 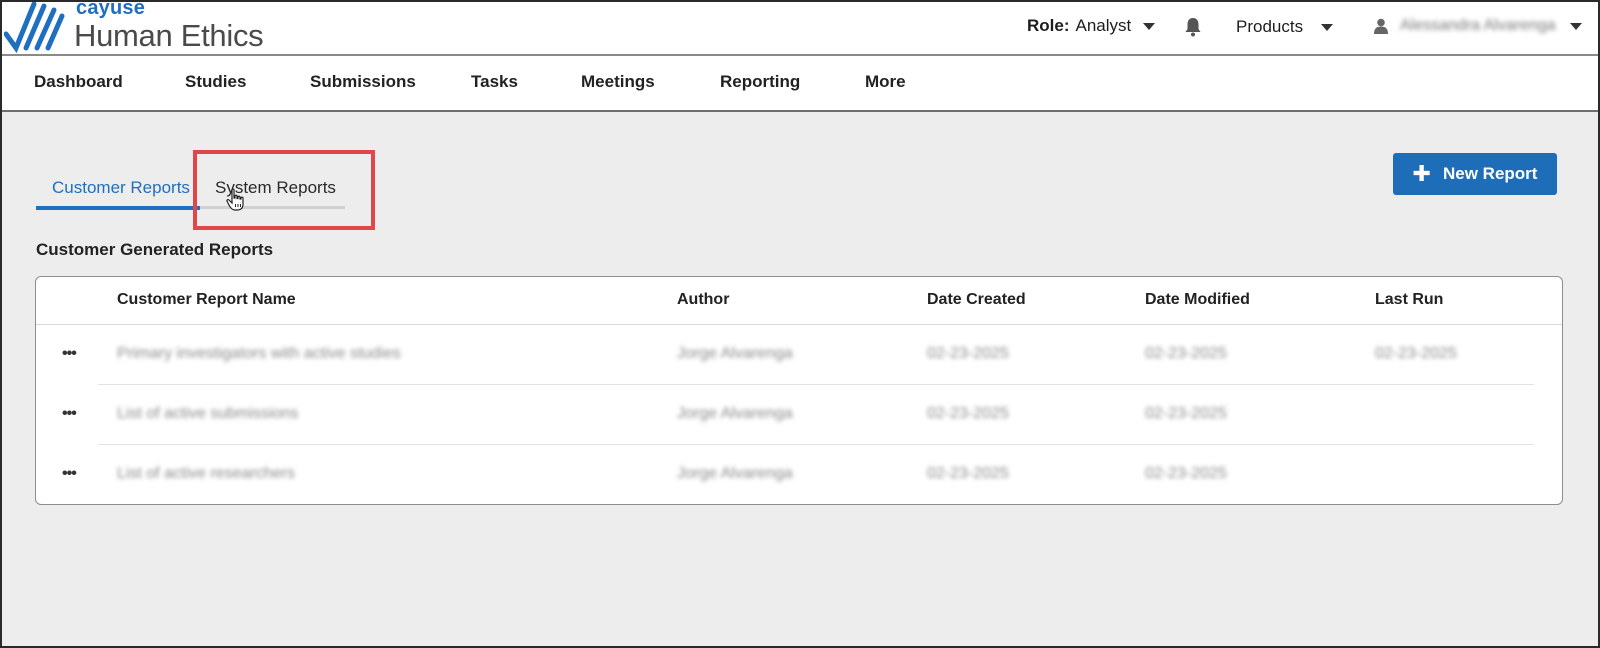 I want to click on cayuse-checkmark-logo-icon, so click(x=34, y=27).